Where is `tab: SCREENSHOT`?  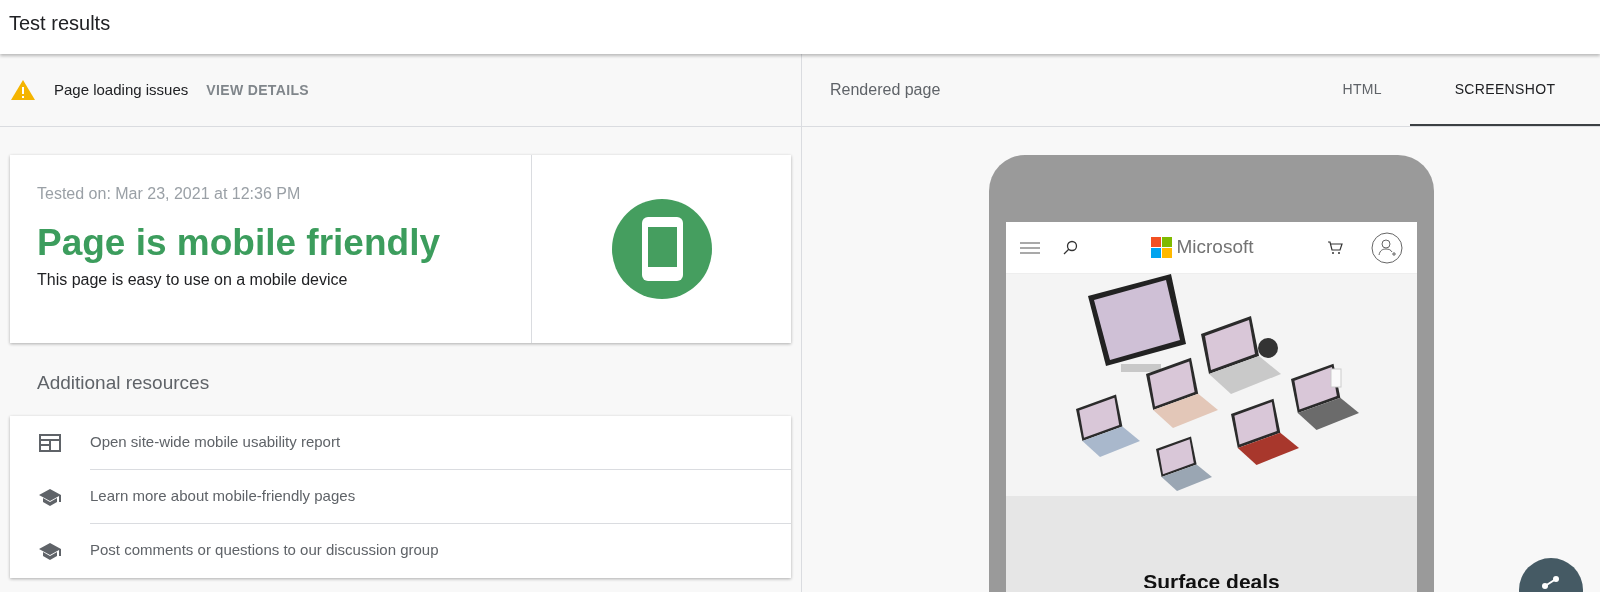 tab: SCREENSHOT is located at coordinates (1505, 90).